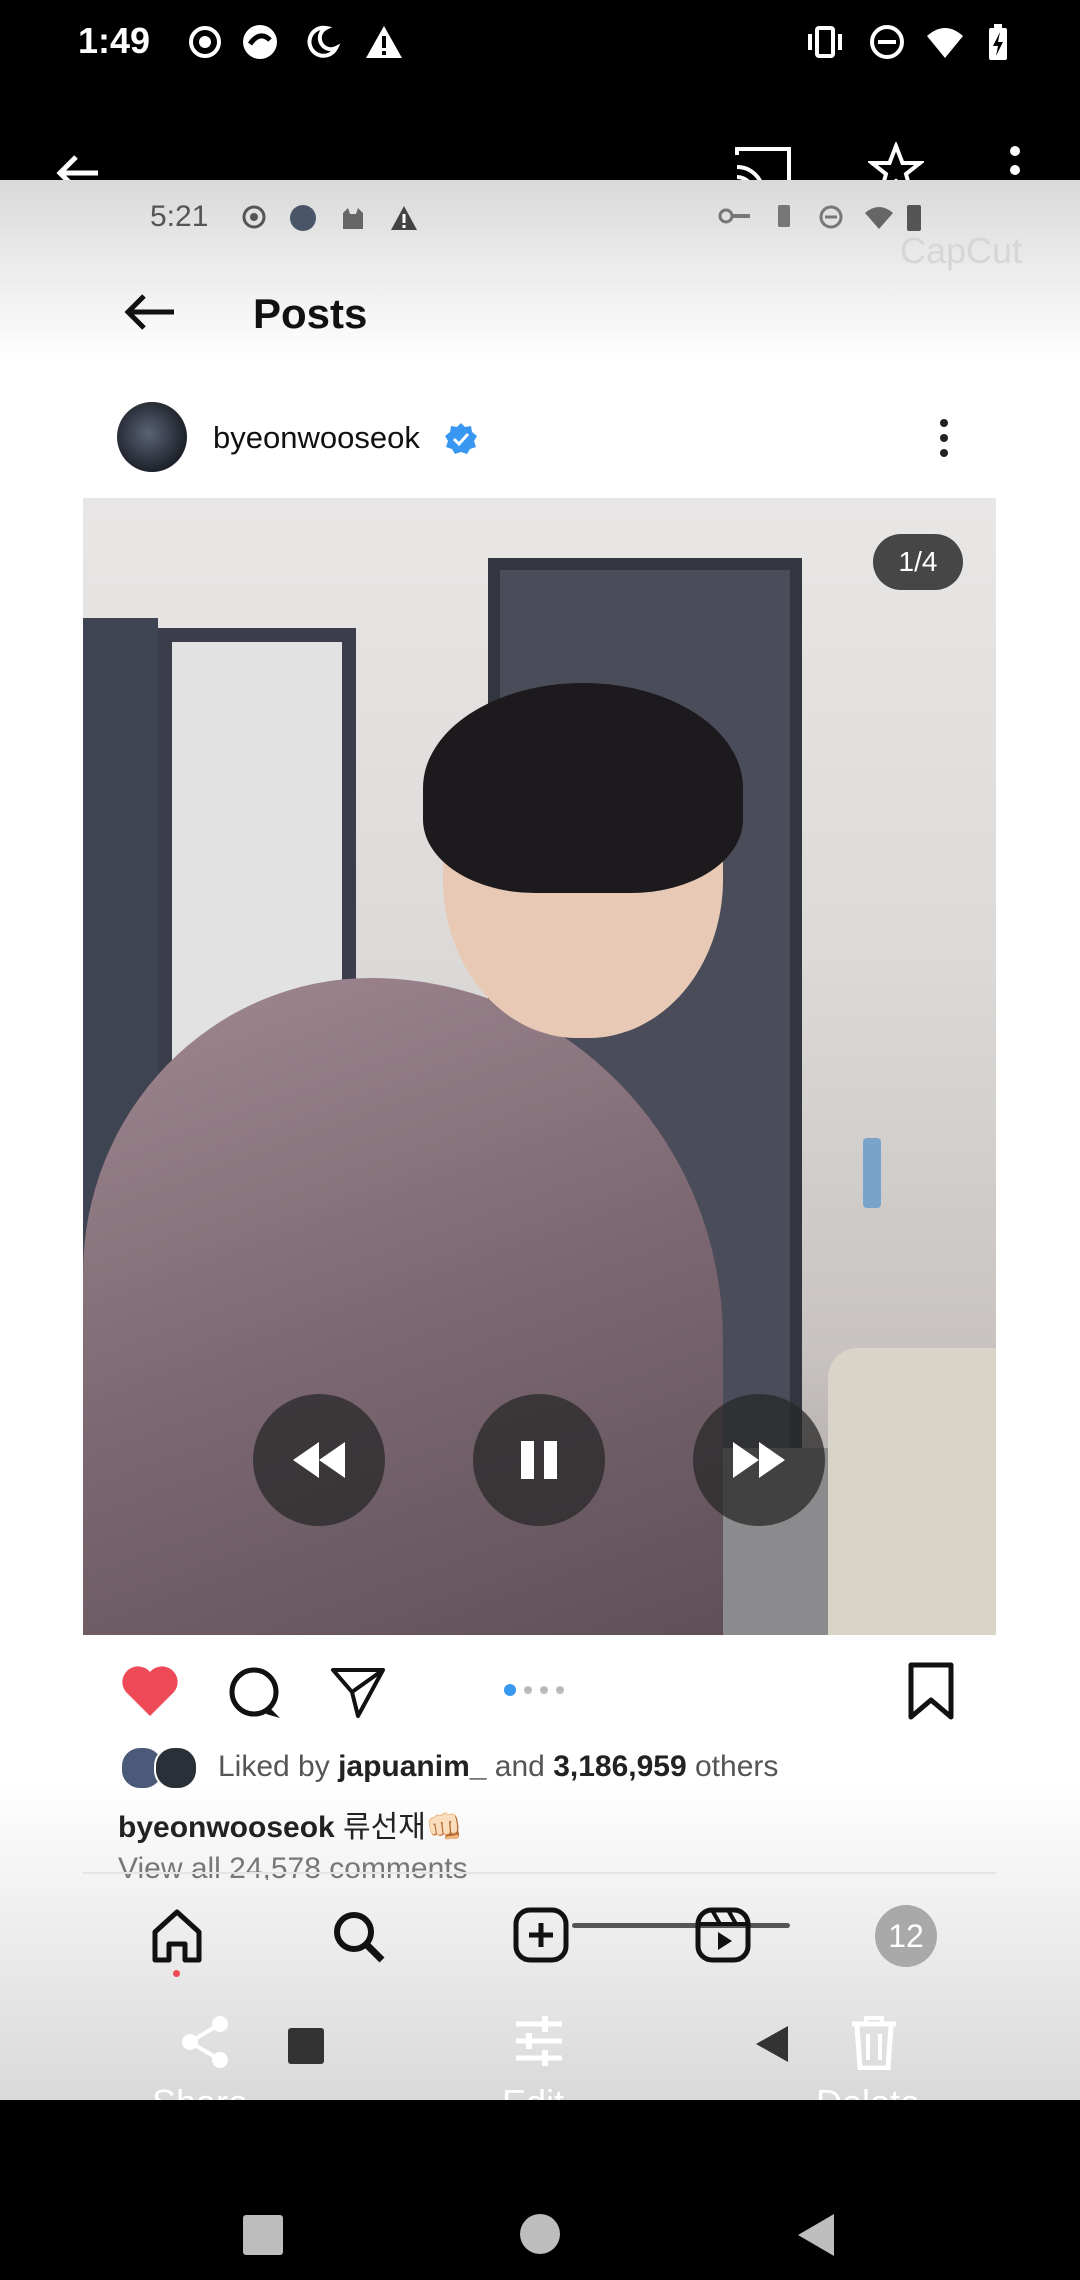  Describe the element at coordinates (330, 218) in the screenshot. I see `inner-status-icons` at that location.